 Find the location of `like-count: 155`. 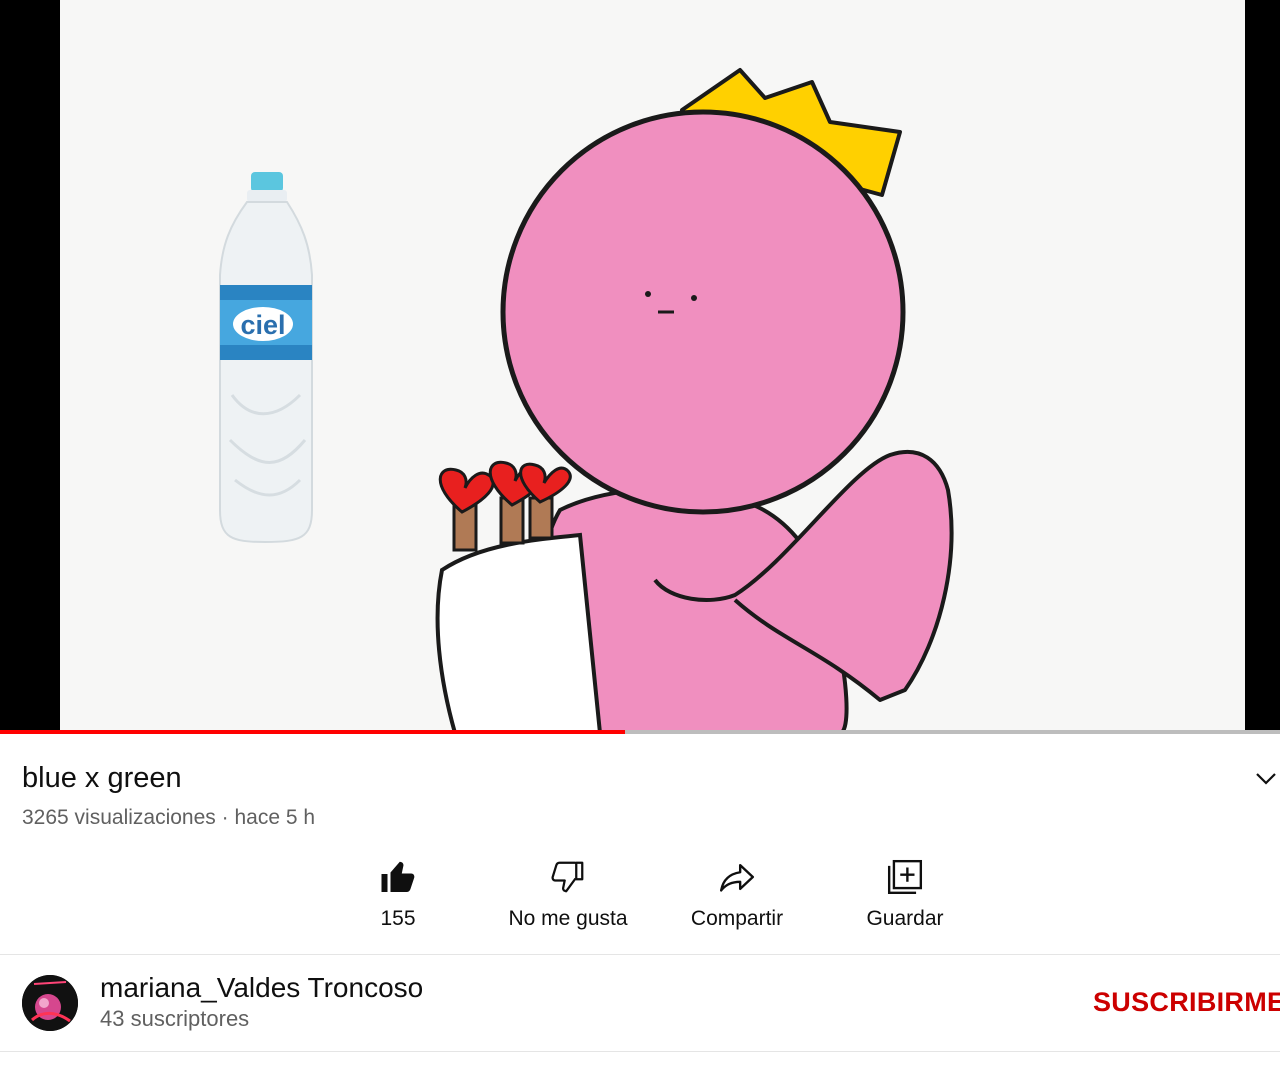

like-count: 155 is located at coordinates (398, 918).